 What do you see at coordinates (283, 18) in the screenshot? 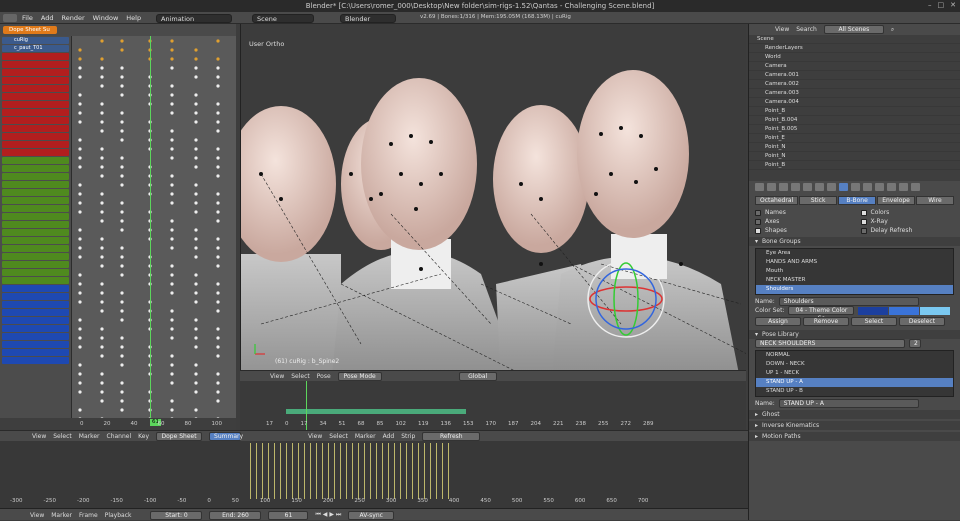
I see `scene-select: Scene` at bounding box center [283, 18].